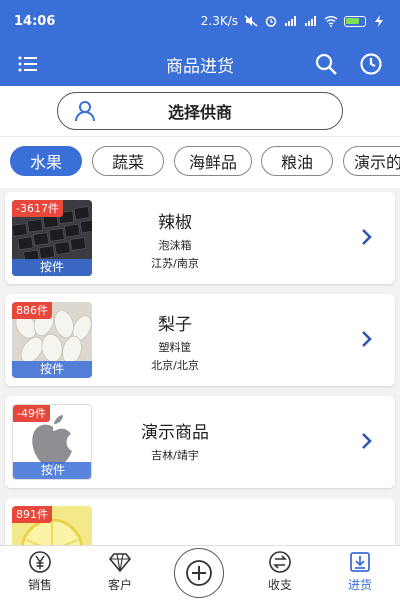  What do you see at coordinates (251, 21) in the screenshot?
I see `mute-icon` at bounding box center [251, 21].